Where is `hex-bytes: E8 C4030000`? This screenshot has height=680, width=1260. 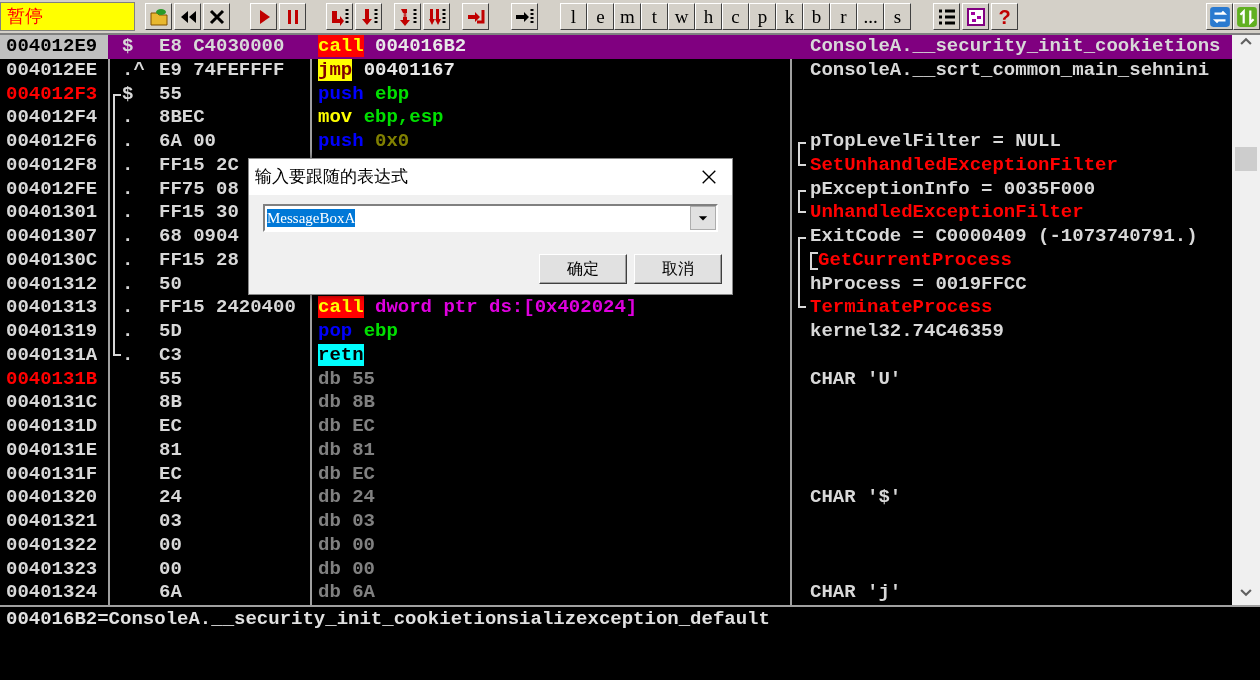
hex-bytes: E8 C4030000 is located at coordinates (222, 47).